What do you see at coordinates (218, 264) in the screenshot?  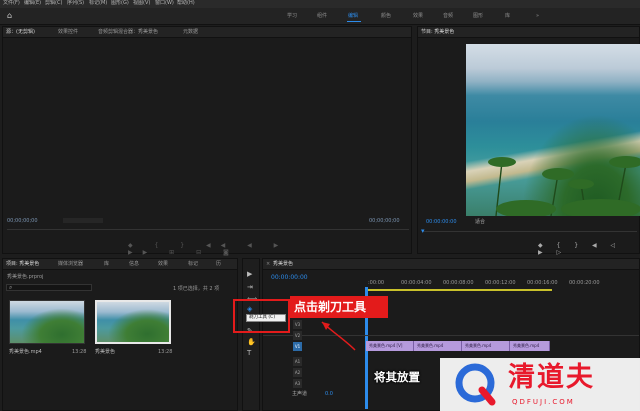 I see `tab-history: 历` at bounding box center [218, 264].